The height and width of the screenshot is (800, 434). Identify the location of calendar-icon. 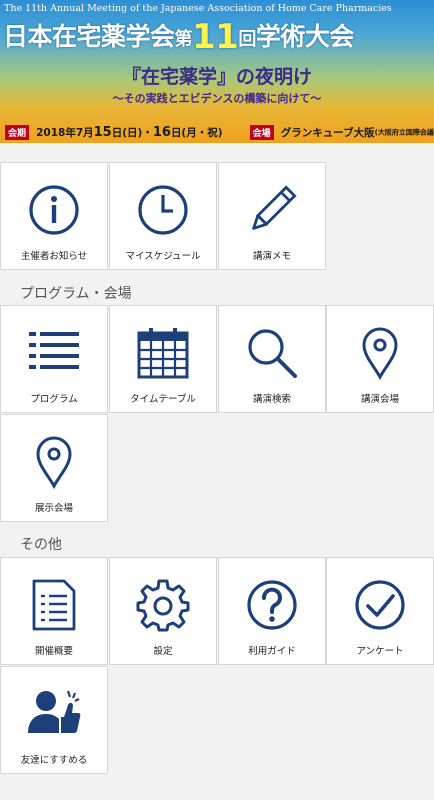
(163, 353).